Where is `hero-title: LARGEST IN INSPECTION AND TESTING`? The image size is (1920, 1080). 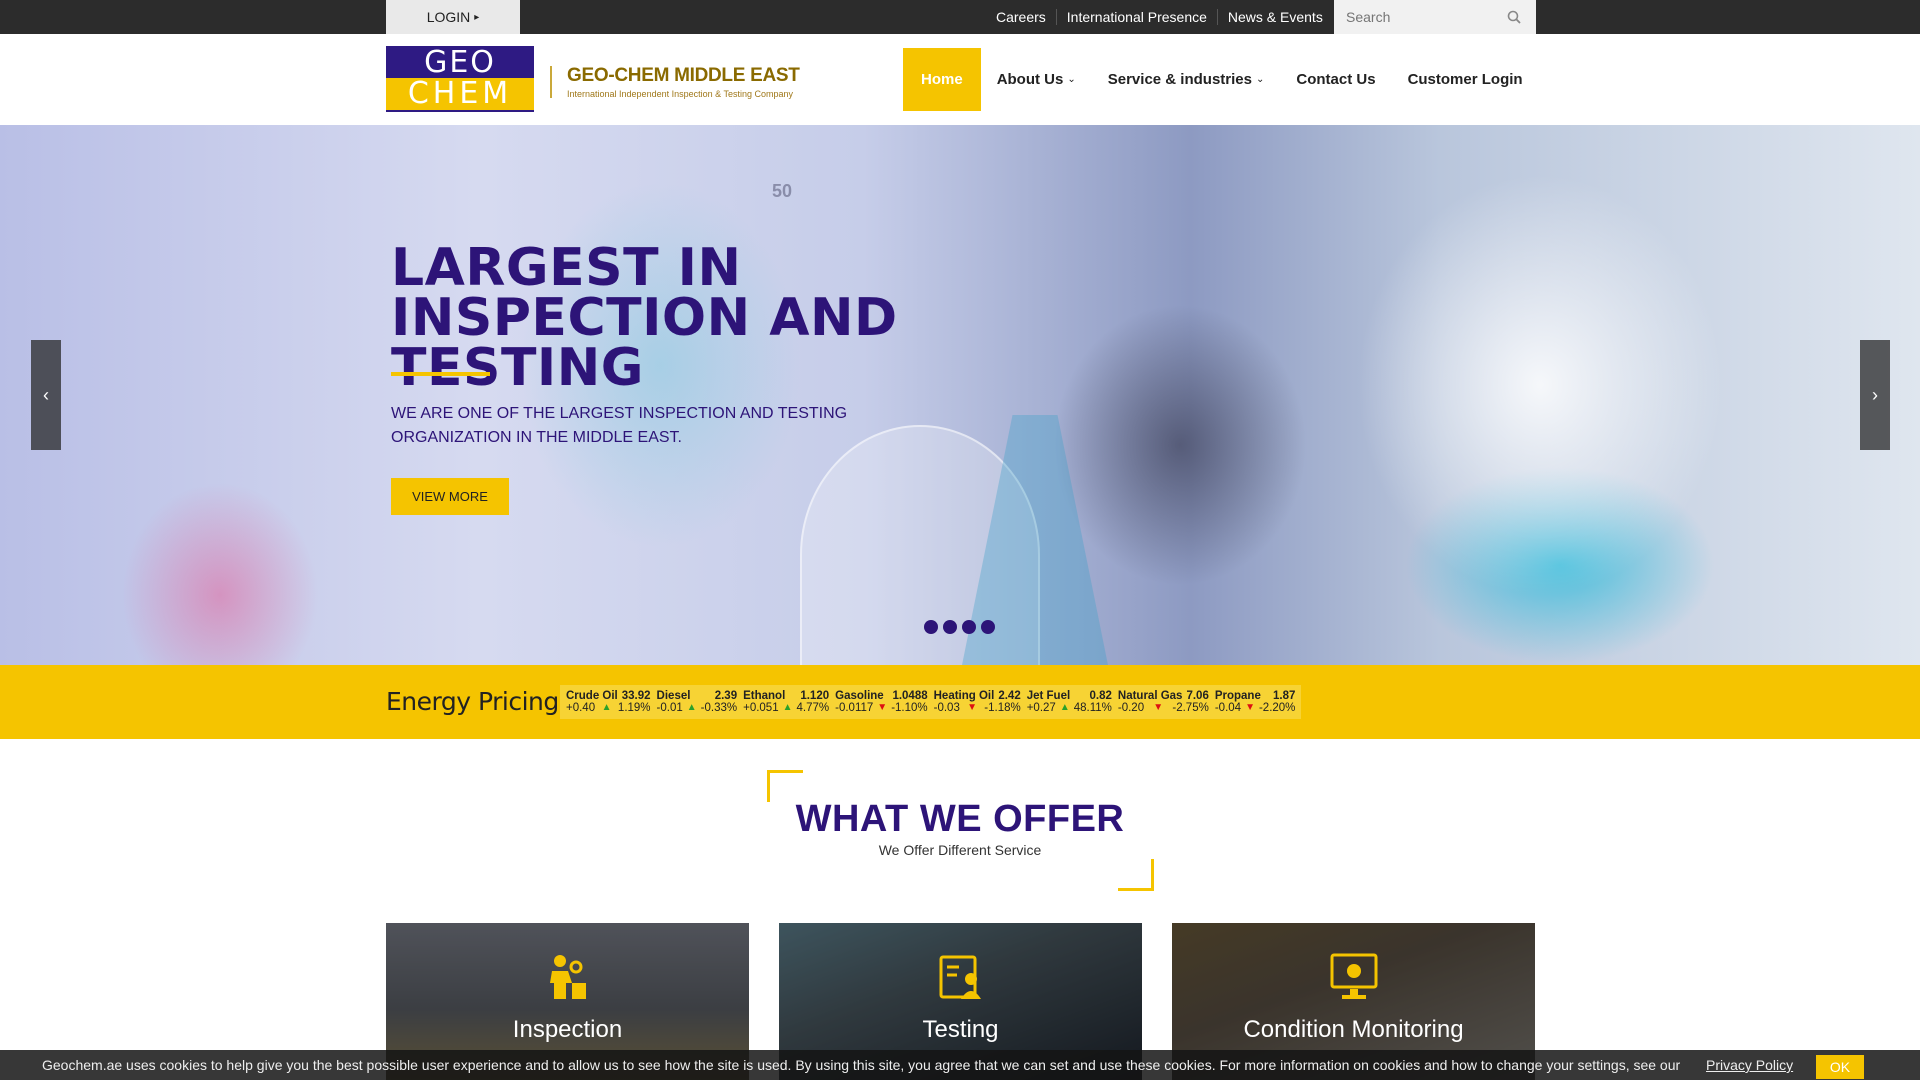 hero-title: LARGEST IN INSPECTION AND TESTING is located at coordinates (644, 318).